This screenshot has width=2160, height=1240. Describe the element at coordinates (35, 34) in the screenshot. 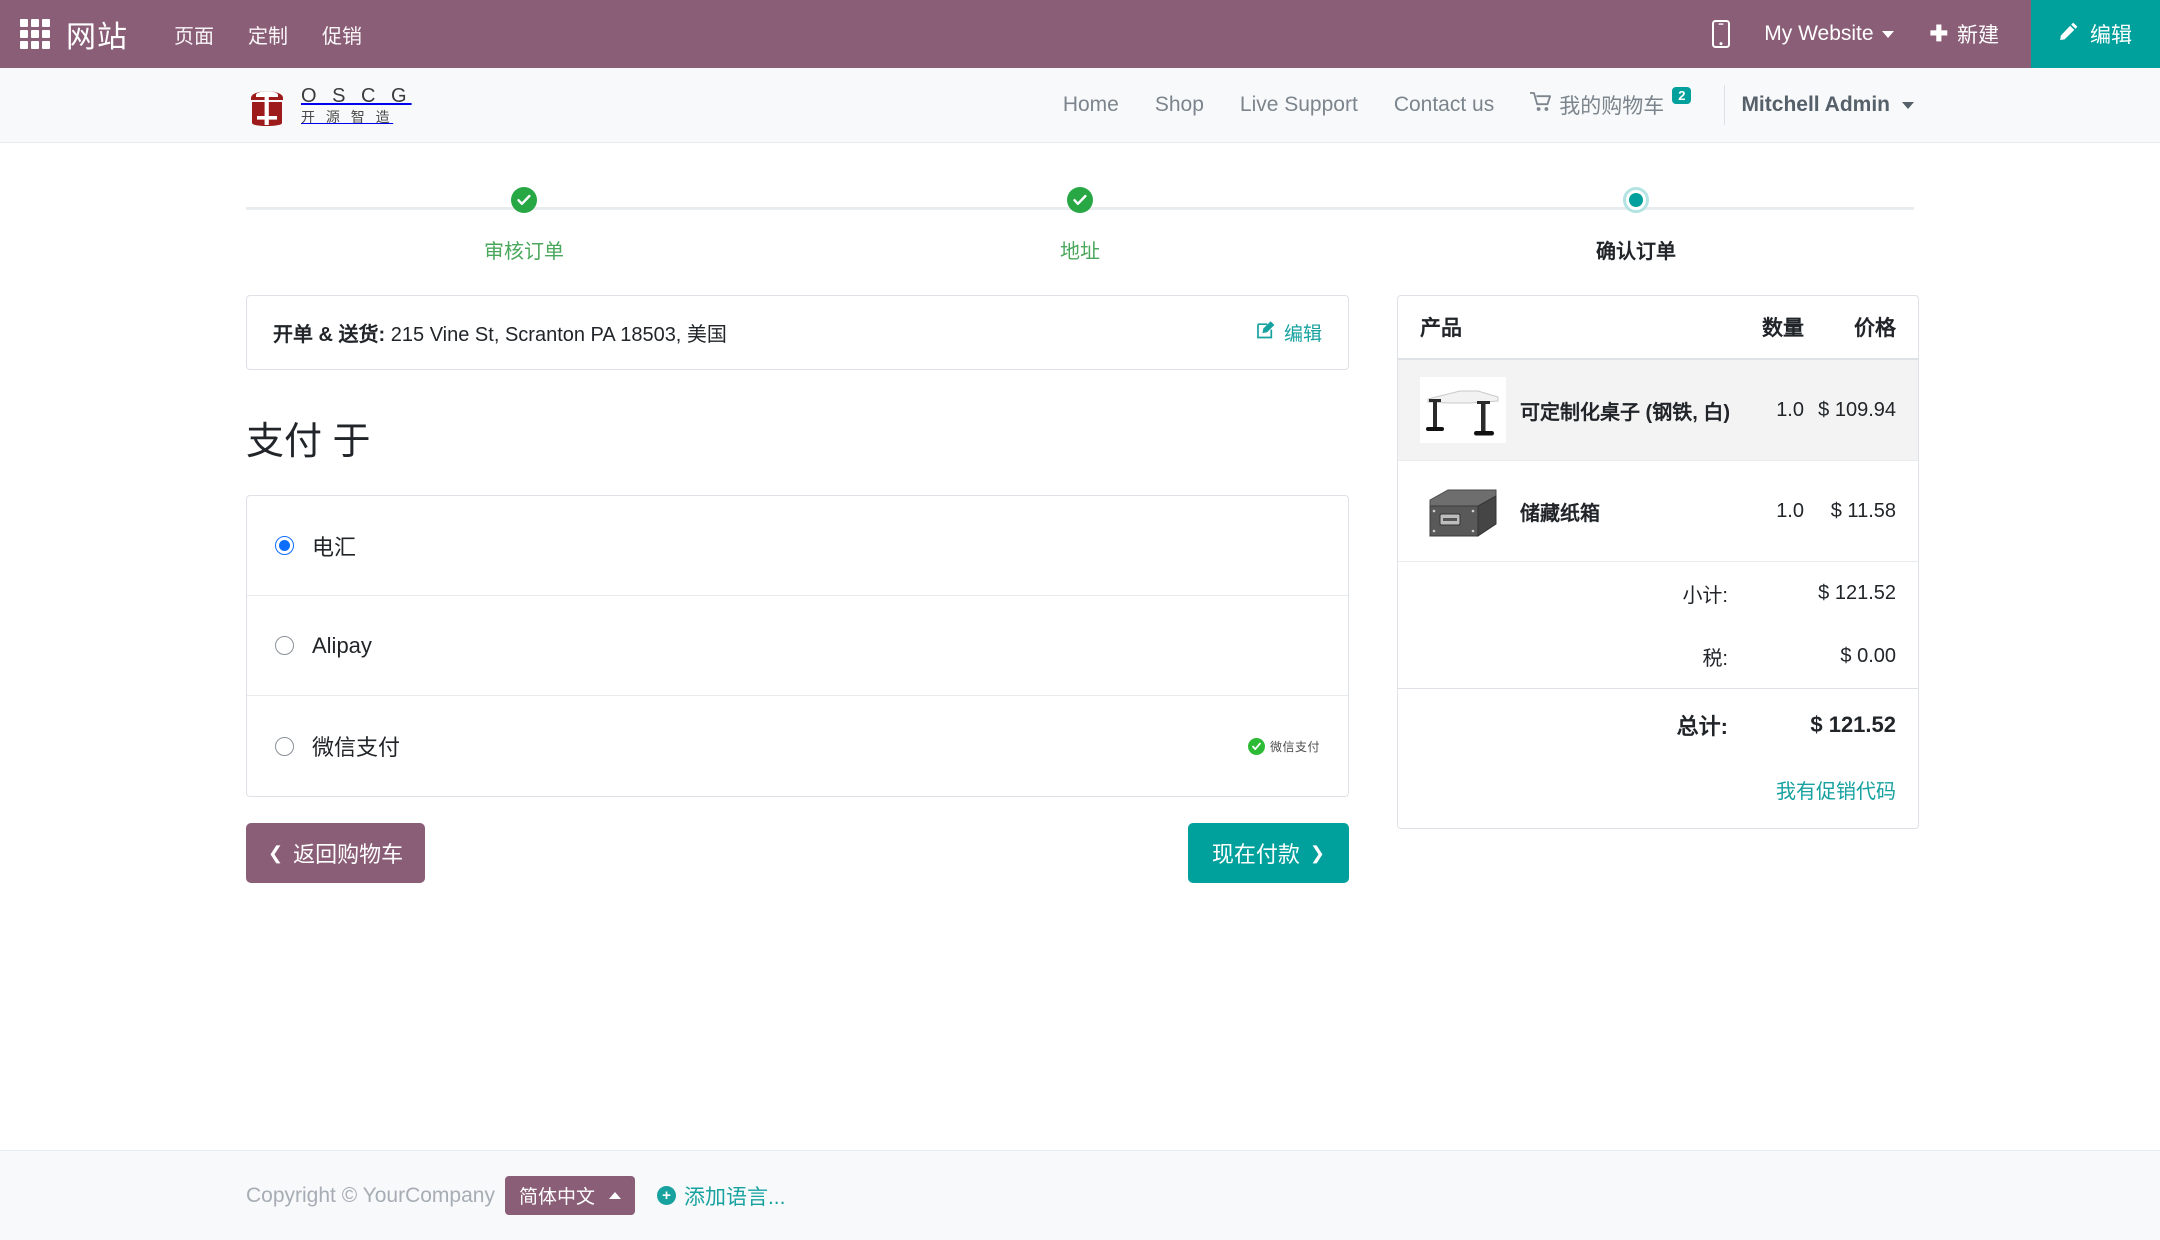

I see `apps-grid-icon` at that location.